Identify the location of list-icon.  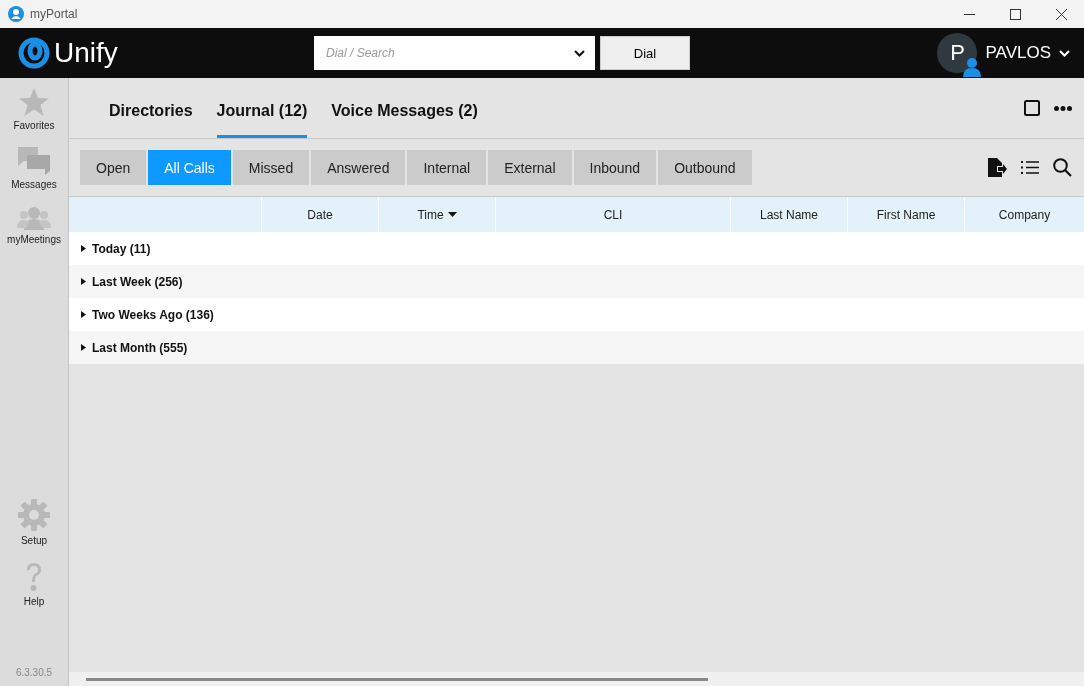
(1030, 167).